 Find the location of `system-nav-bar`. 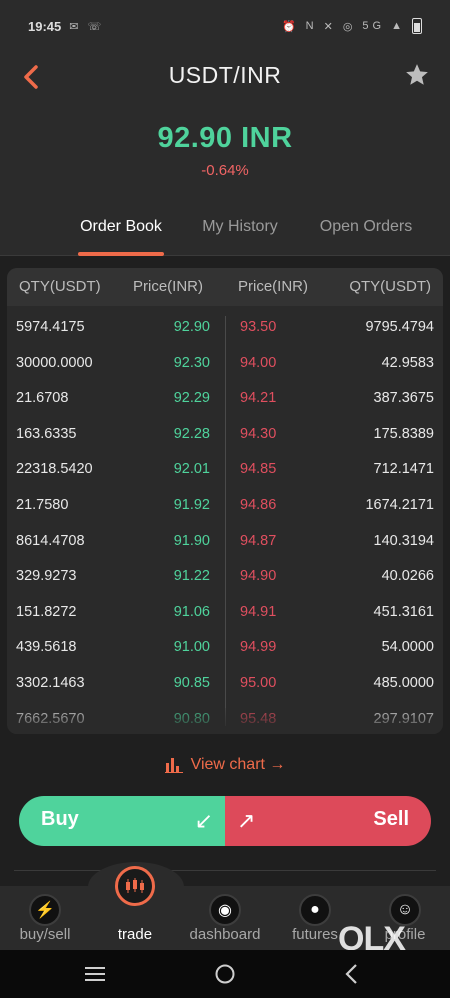

system-nav-bar is located at coordinates (225, 974).